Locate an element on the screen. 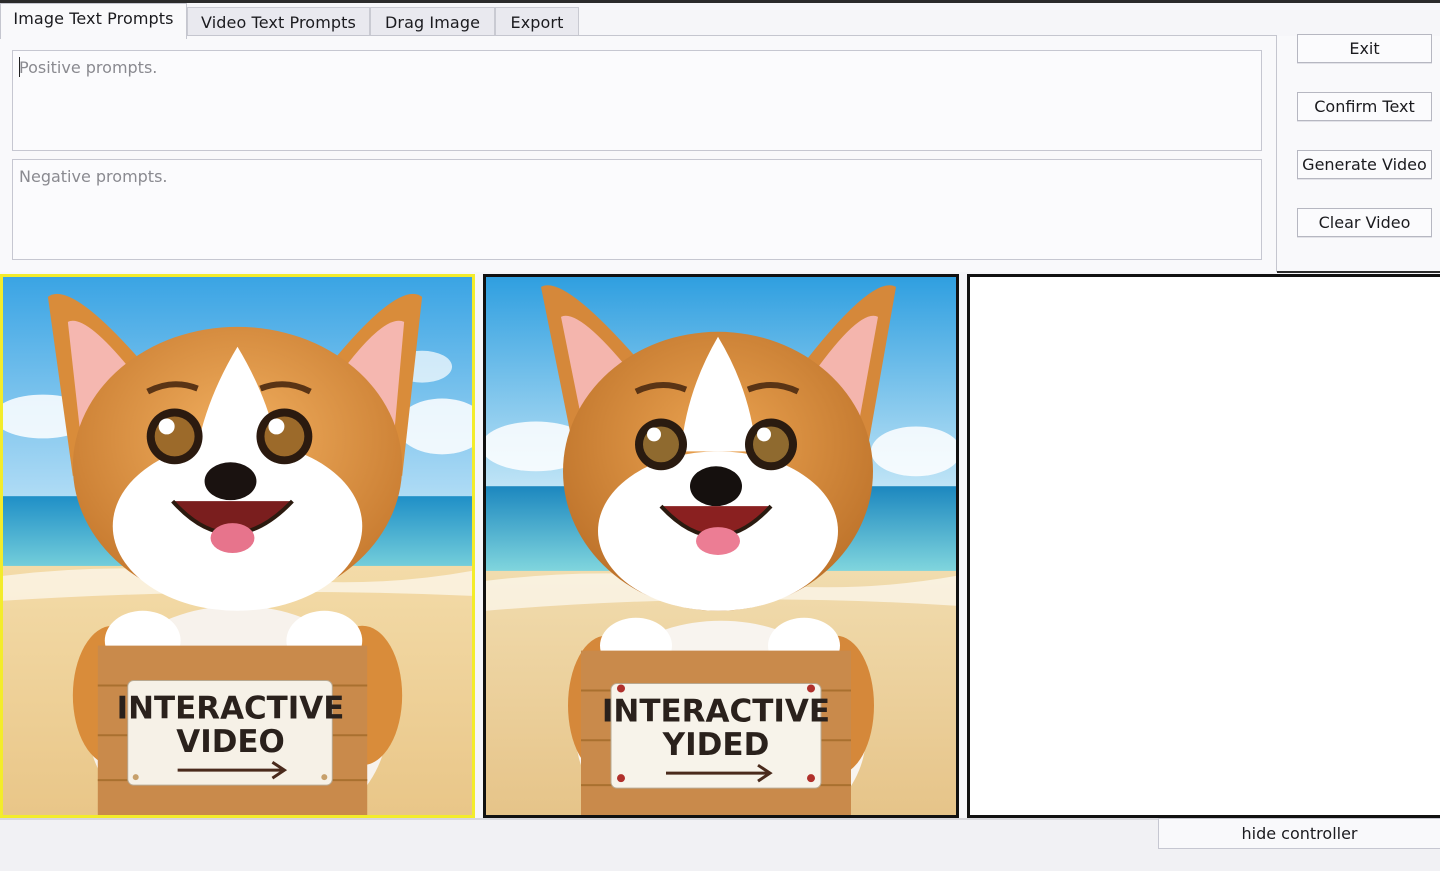 The image size is (1440, 871). controls-divider is located at coordinates (1358, 272).